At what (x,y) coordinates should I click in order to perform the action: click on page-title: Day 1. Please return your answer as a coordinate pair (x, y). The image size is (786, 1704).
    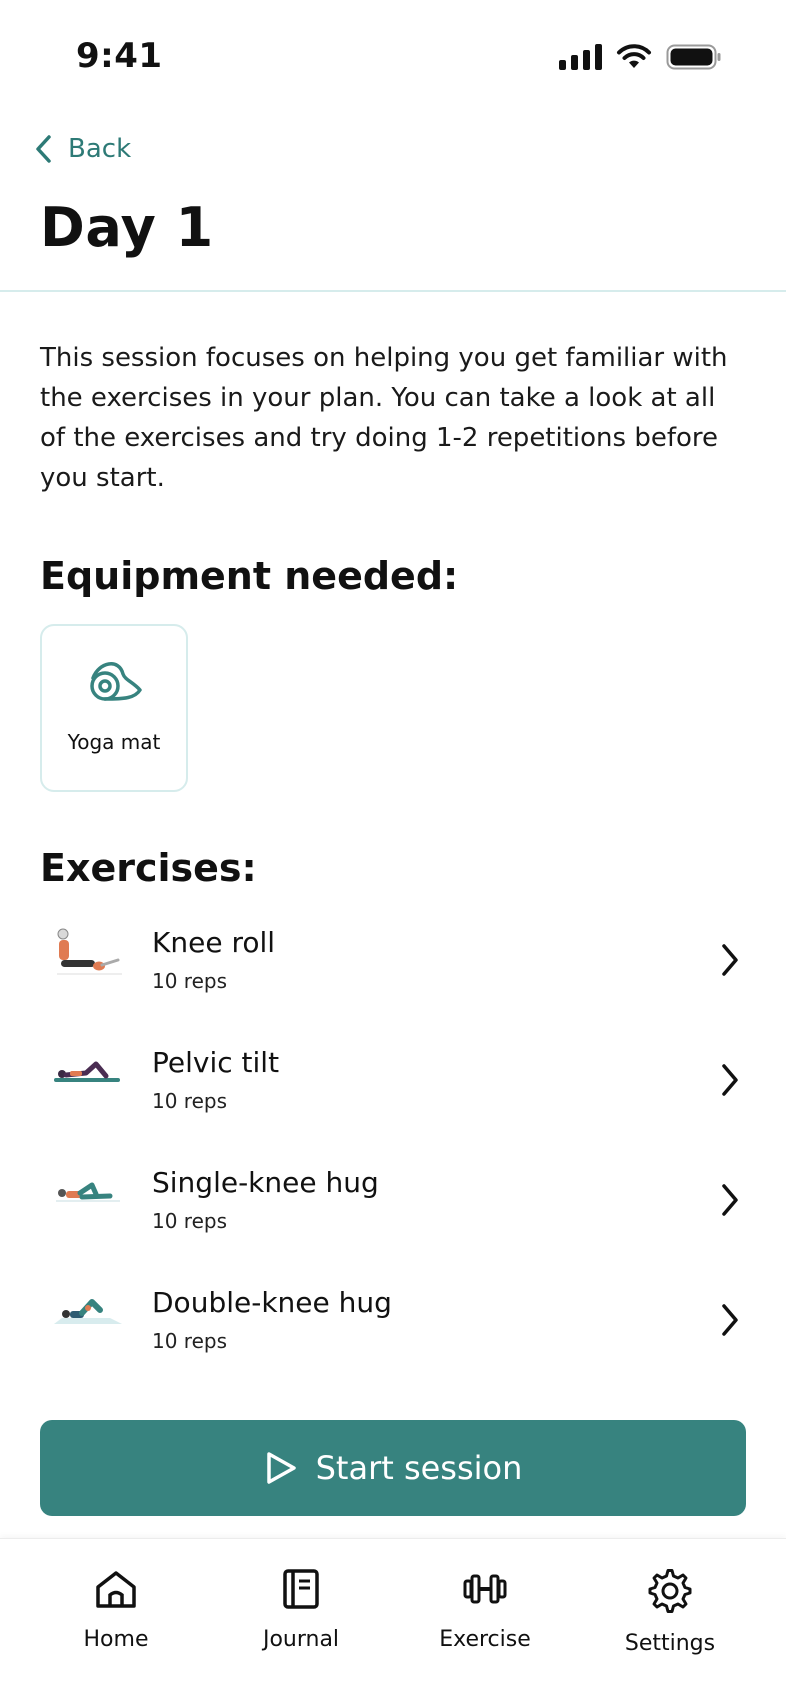
    Looking at the image, I should click on (127, 227).